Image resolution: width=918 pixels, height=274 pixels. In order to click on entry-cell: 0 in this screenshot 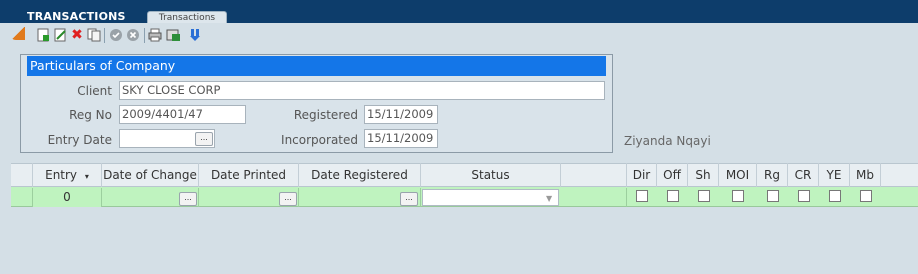, I will do `click(67, 197)`.